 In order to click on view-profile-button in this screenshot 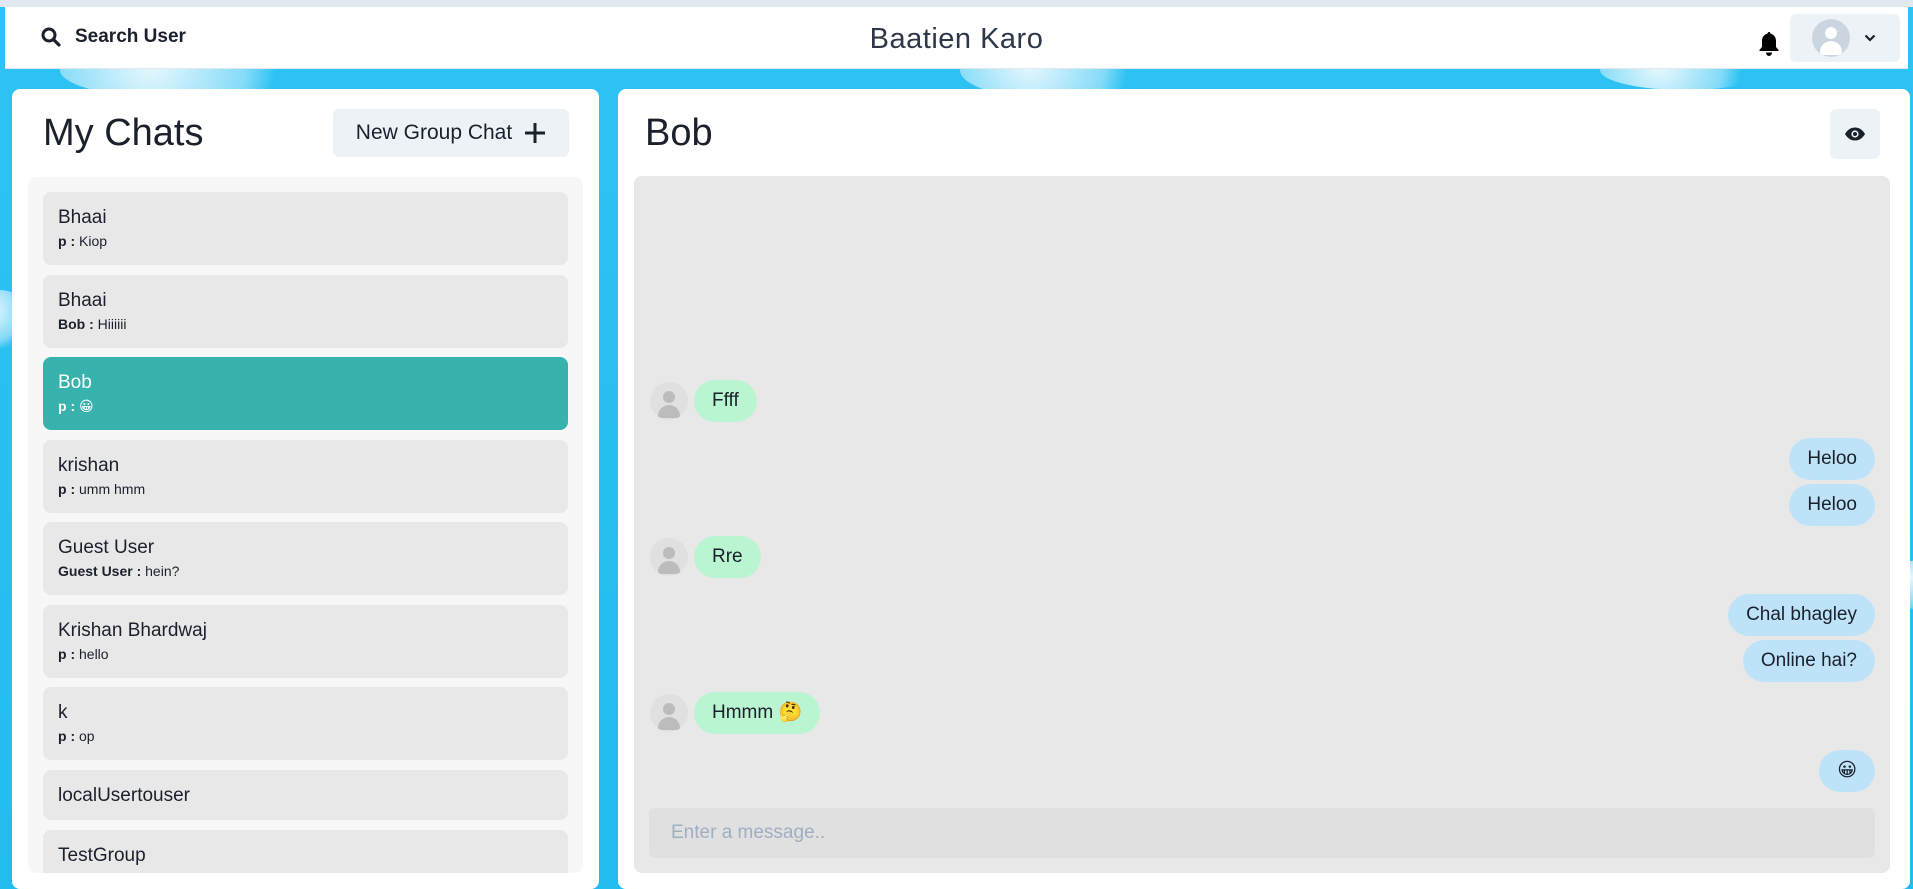, I will do `click(1855, 134)`.